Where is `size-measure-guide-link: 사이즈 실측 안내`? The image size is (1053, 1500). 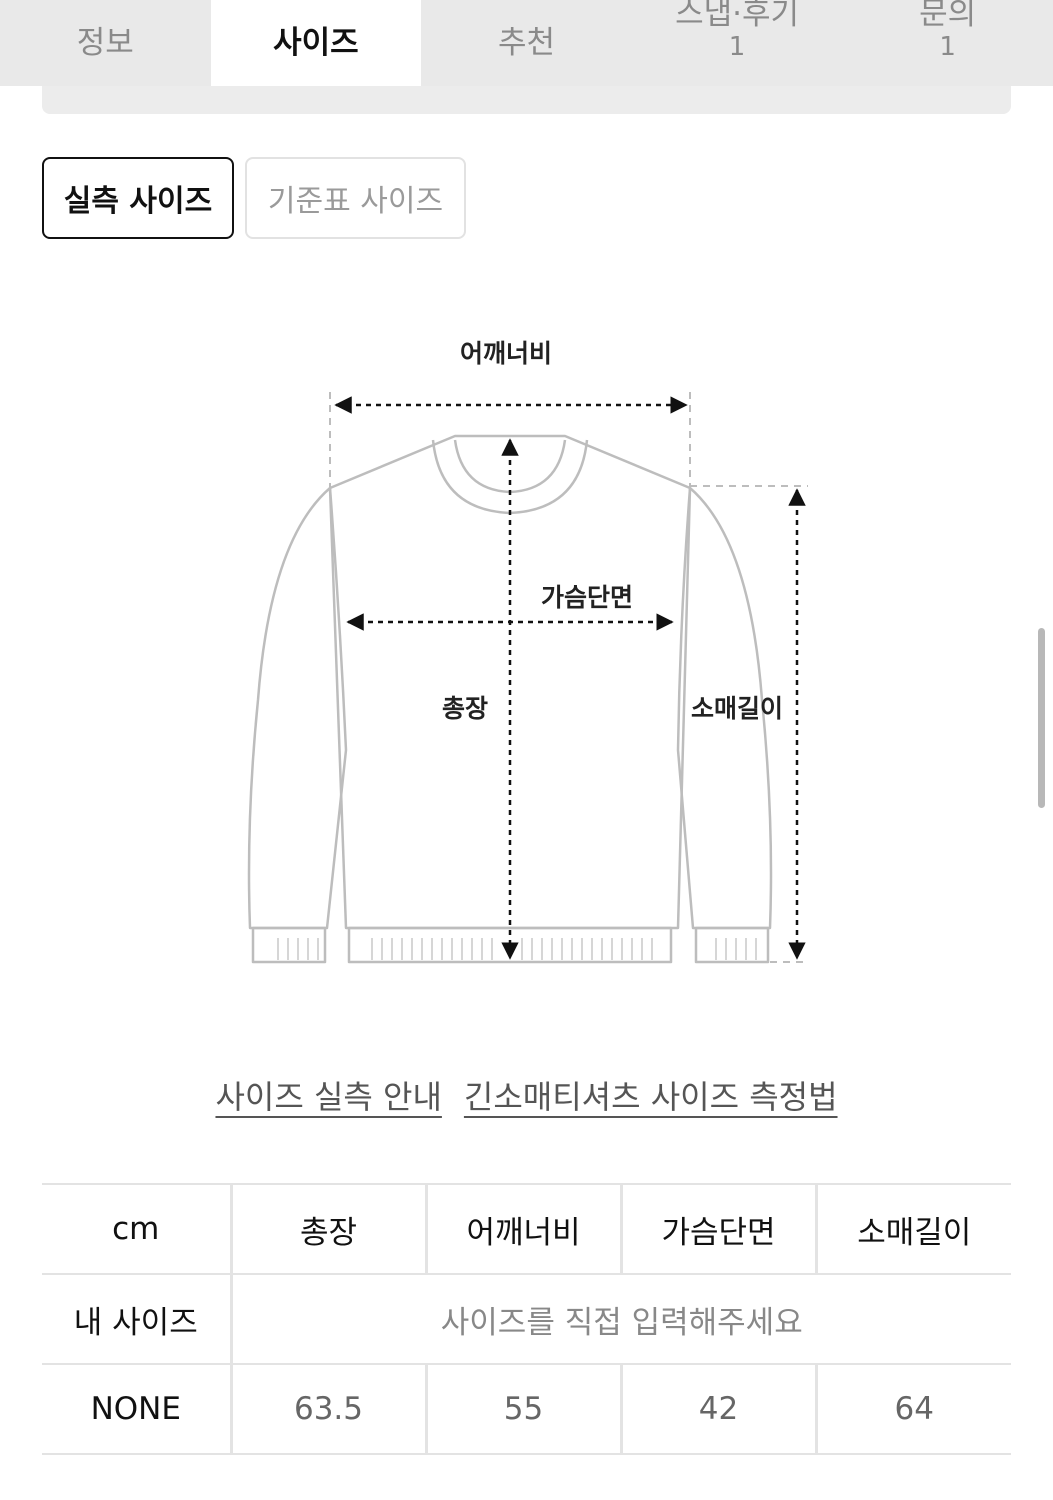
size-measure-guide-link: 사이즈 실측 안내 is located at coordinates (328, 1095).